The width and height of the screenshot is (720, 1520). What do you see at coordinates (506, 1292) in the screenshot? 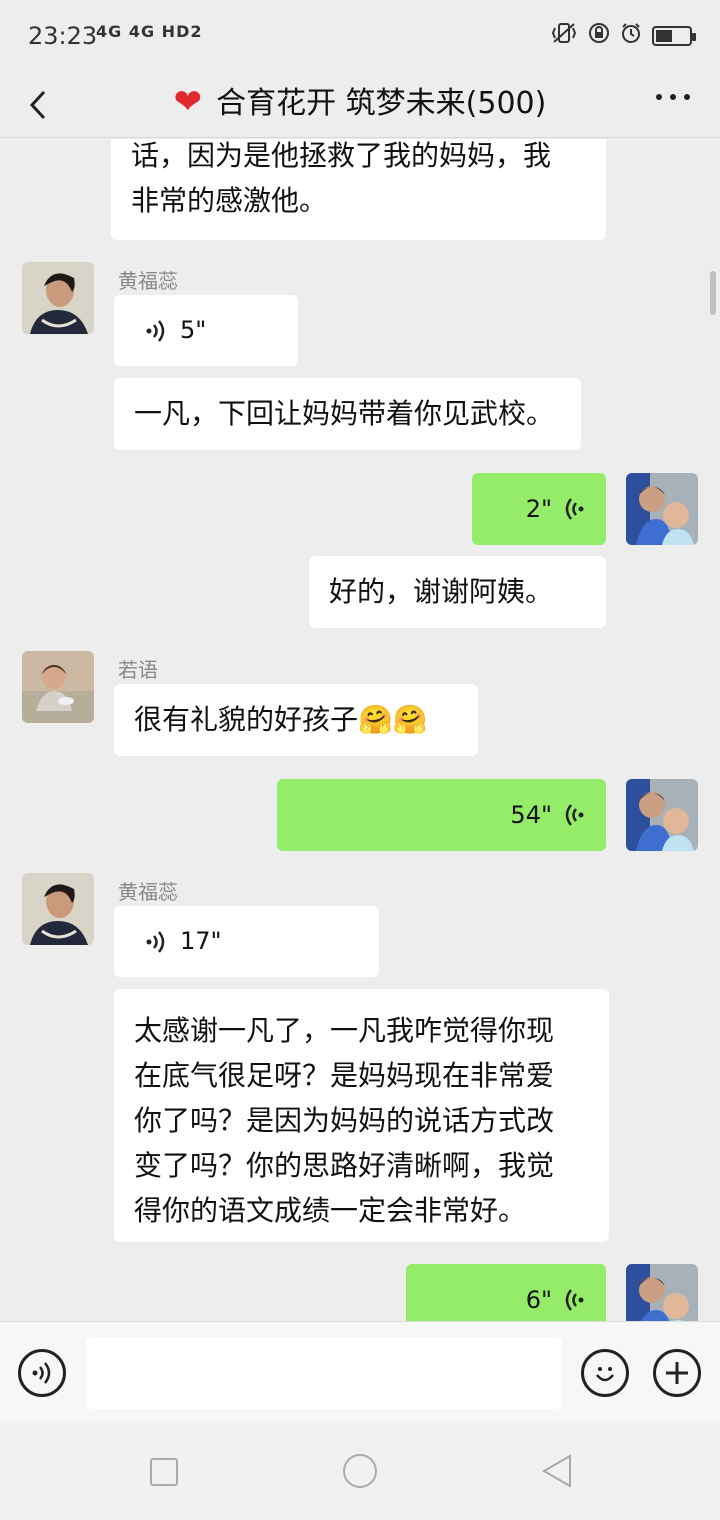
I see `voice-message-mine: 6"` at bounding box center [506, 1292].